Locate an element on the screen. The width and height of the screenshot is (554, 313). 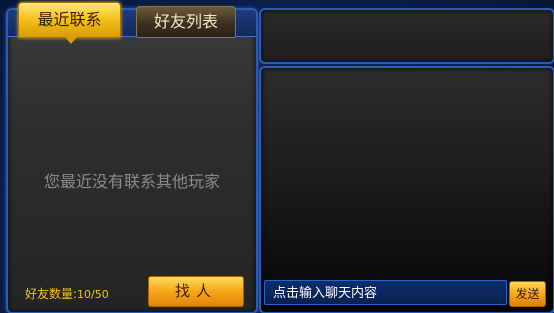
active-tab-pointer-icon is located at coordinates (71, 40).